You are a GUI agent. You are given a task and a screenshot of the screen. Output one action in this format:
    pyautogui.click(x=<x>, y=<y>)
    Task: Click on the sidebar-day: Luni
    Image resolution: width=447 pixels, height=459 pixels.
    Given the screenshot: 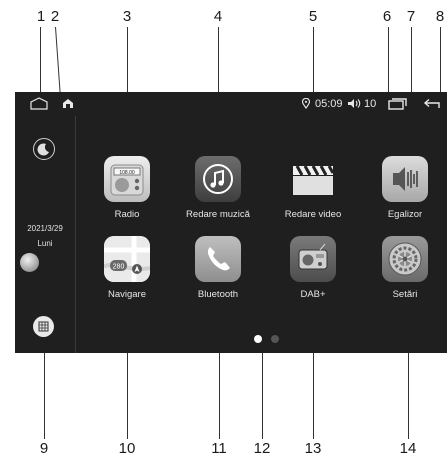 What is the action you would take?
    pyautogui.click(x=45, y=243)
    